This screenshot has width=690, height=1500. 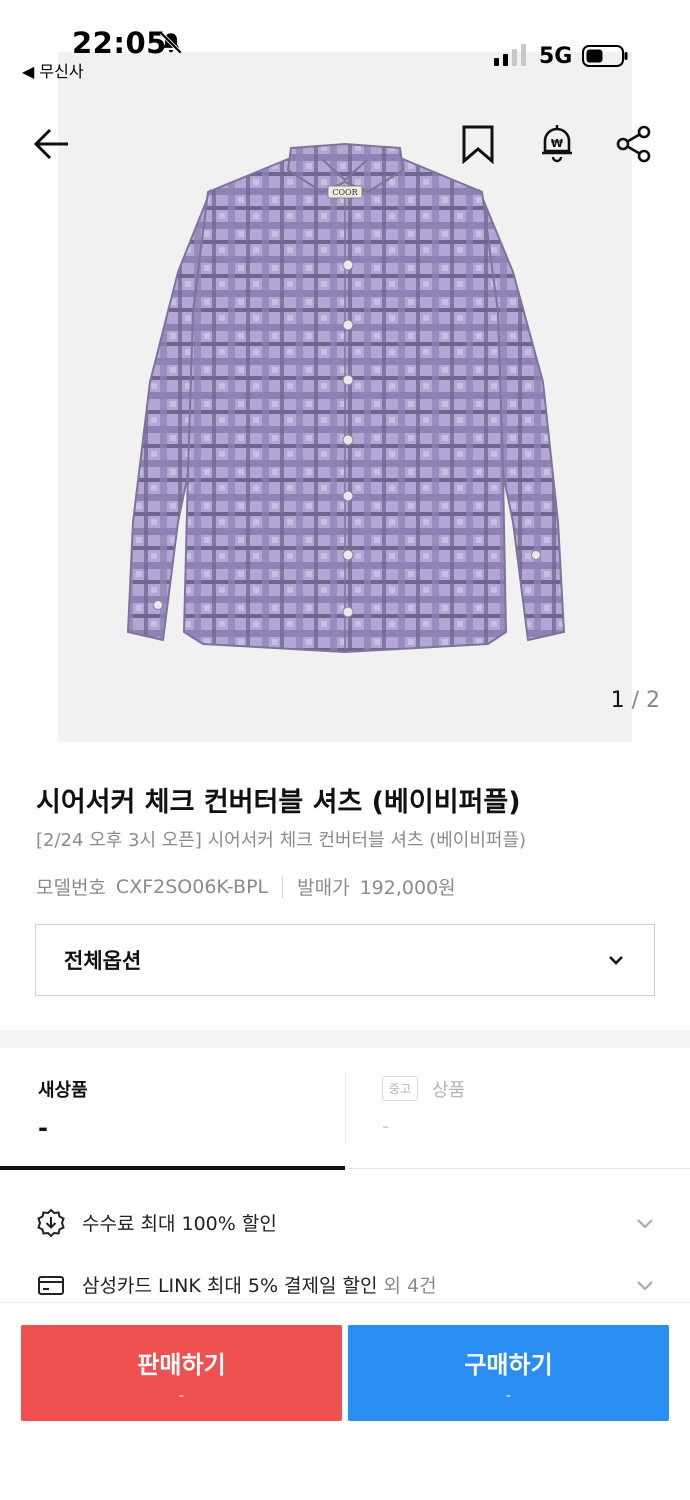 I want to click on meta-divider, so click(x=283, y=886).